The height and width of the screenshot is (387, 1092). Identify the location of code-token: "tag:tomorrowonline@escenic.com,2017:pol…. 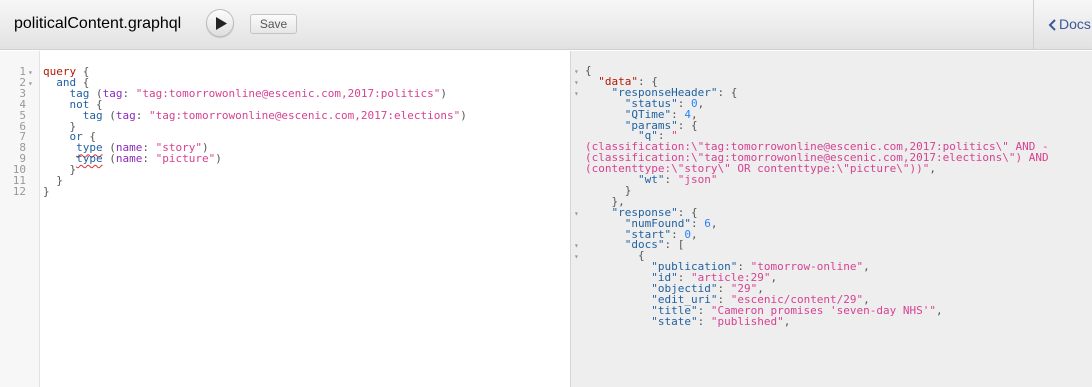
(288, 93).